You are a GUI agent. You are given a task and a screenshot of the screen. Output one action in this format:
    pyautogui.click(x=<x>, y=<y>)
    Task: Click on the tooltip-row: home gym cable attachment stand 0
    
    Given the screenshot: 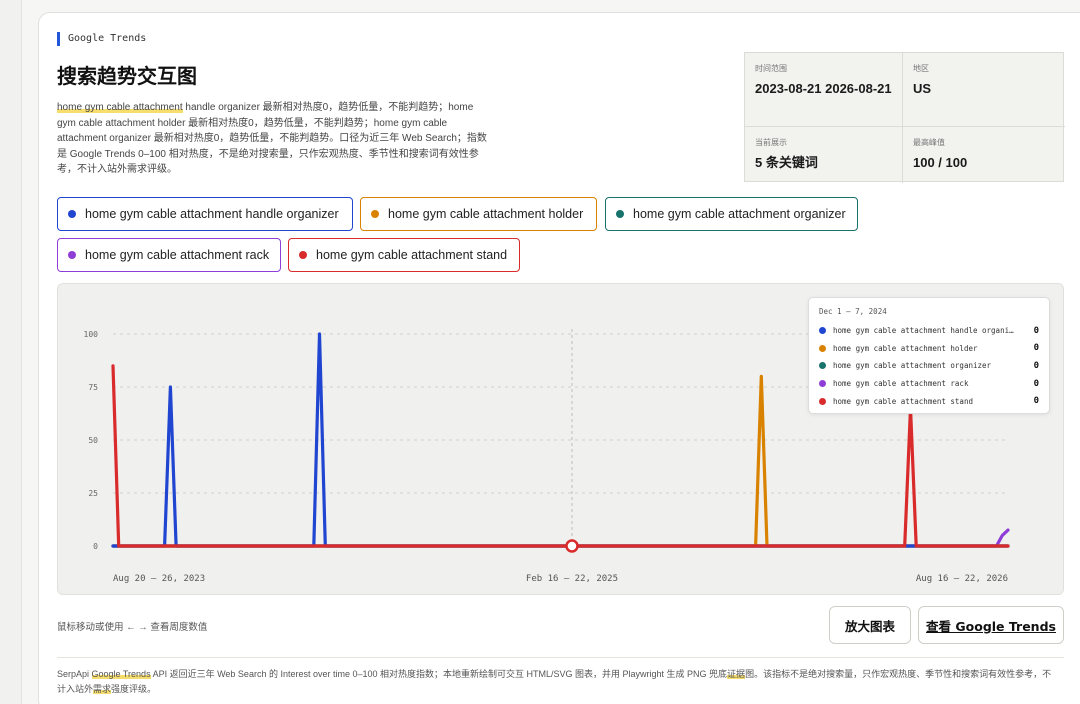 What is the action you would take?
    pyautogui.click(x=929, y=401)
    